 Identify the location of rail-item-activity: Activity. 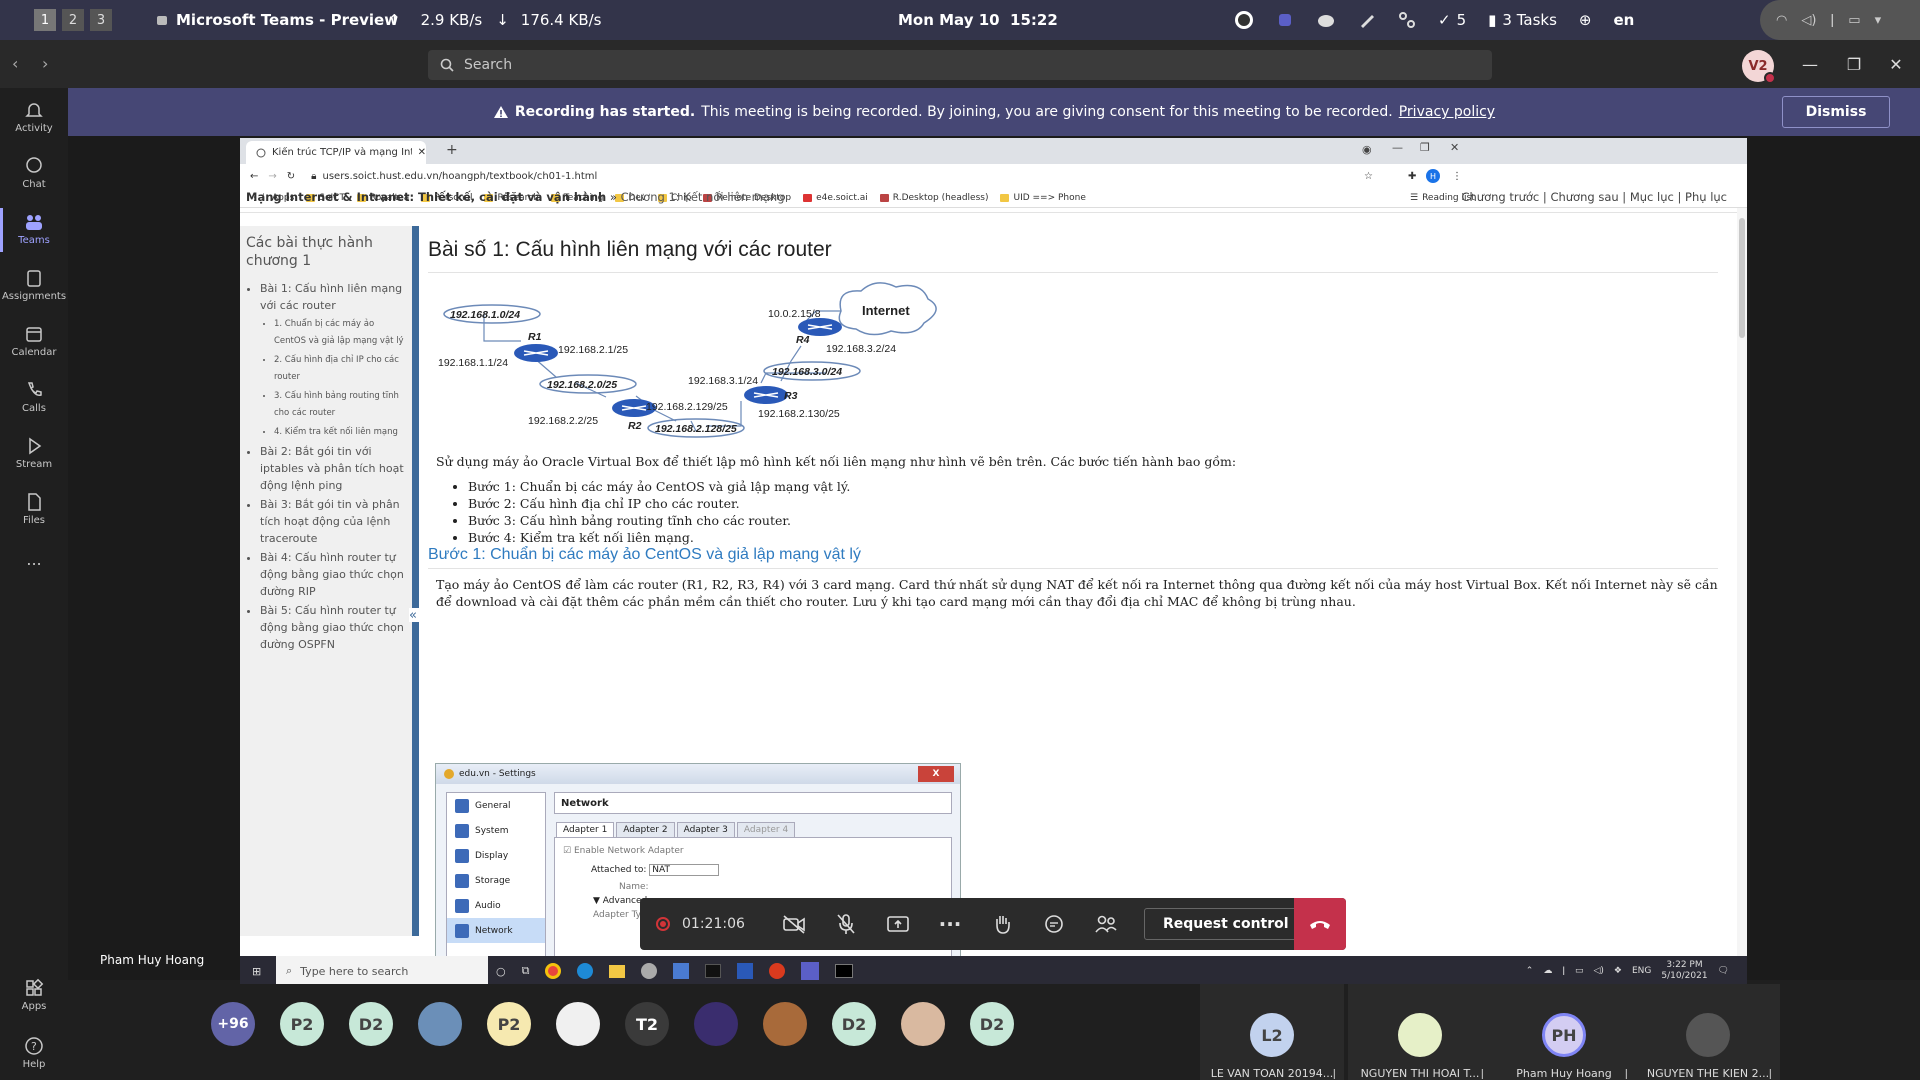
(34, 117).